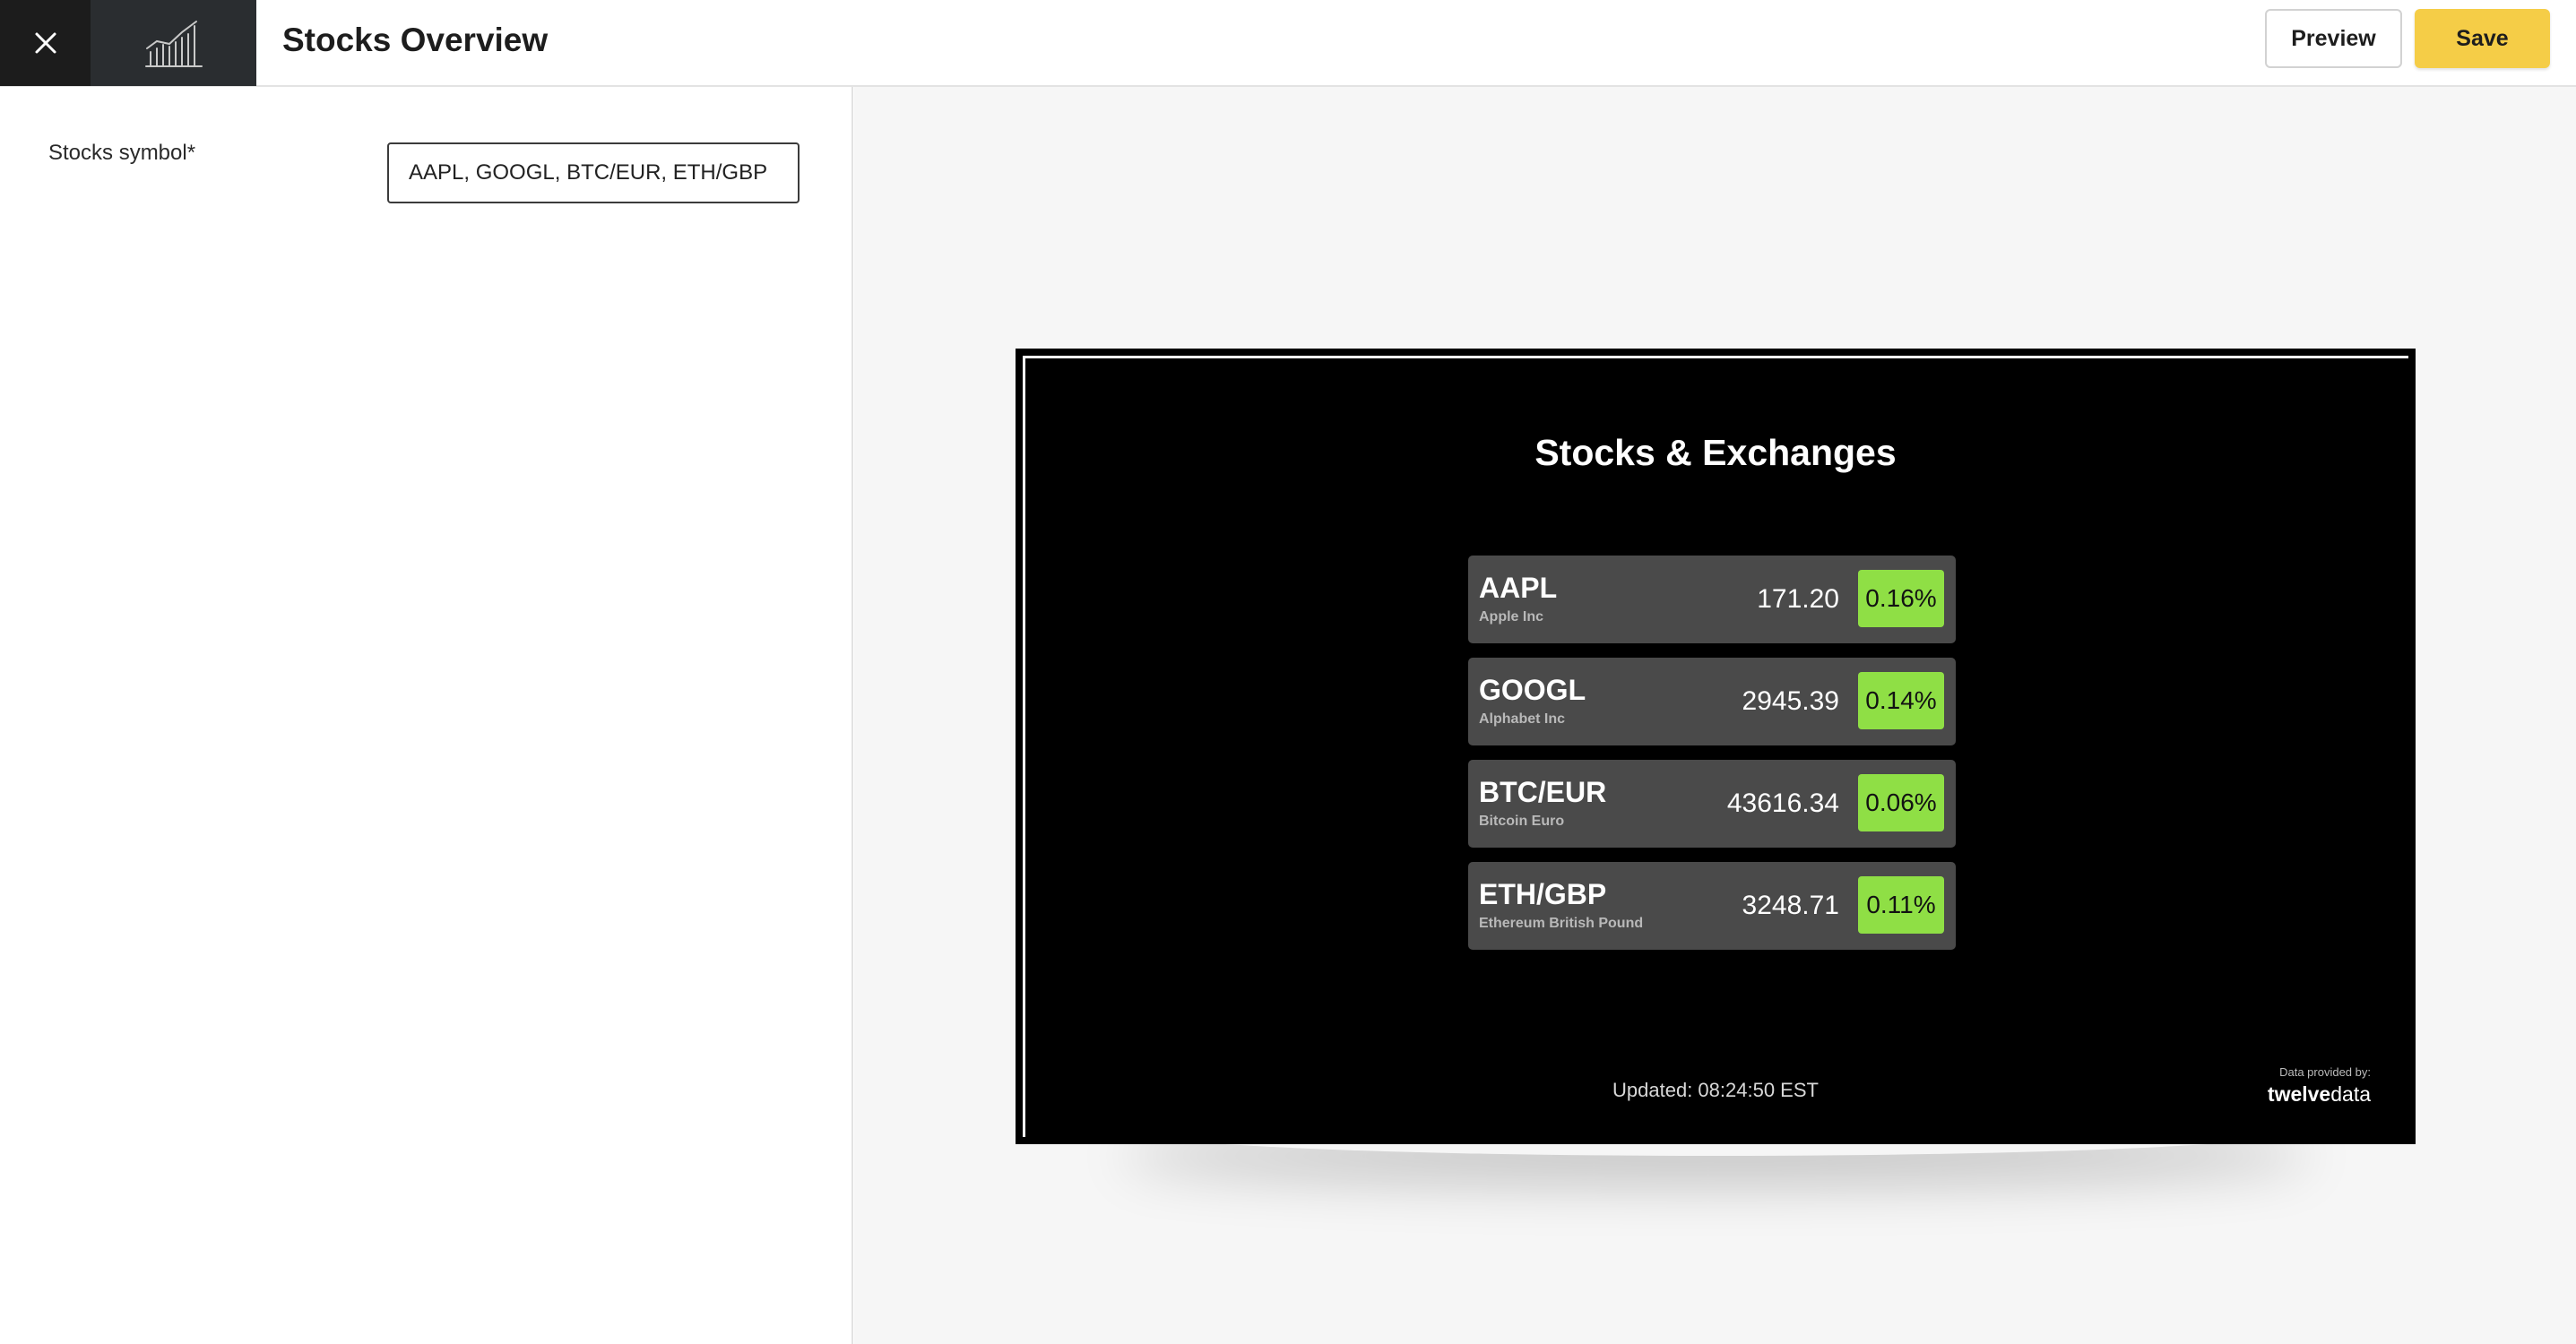  I want to click on data-provider-credit: Data provided by: twelvedata, so click(2319, 1086).